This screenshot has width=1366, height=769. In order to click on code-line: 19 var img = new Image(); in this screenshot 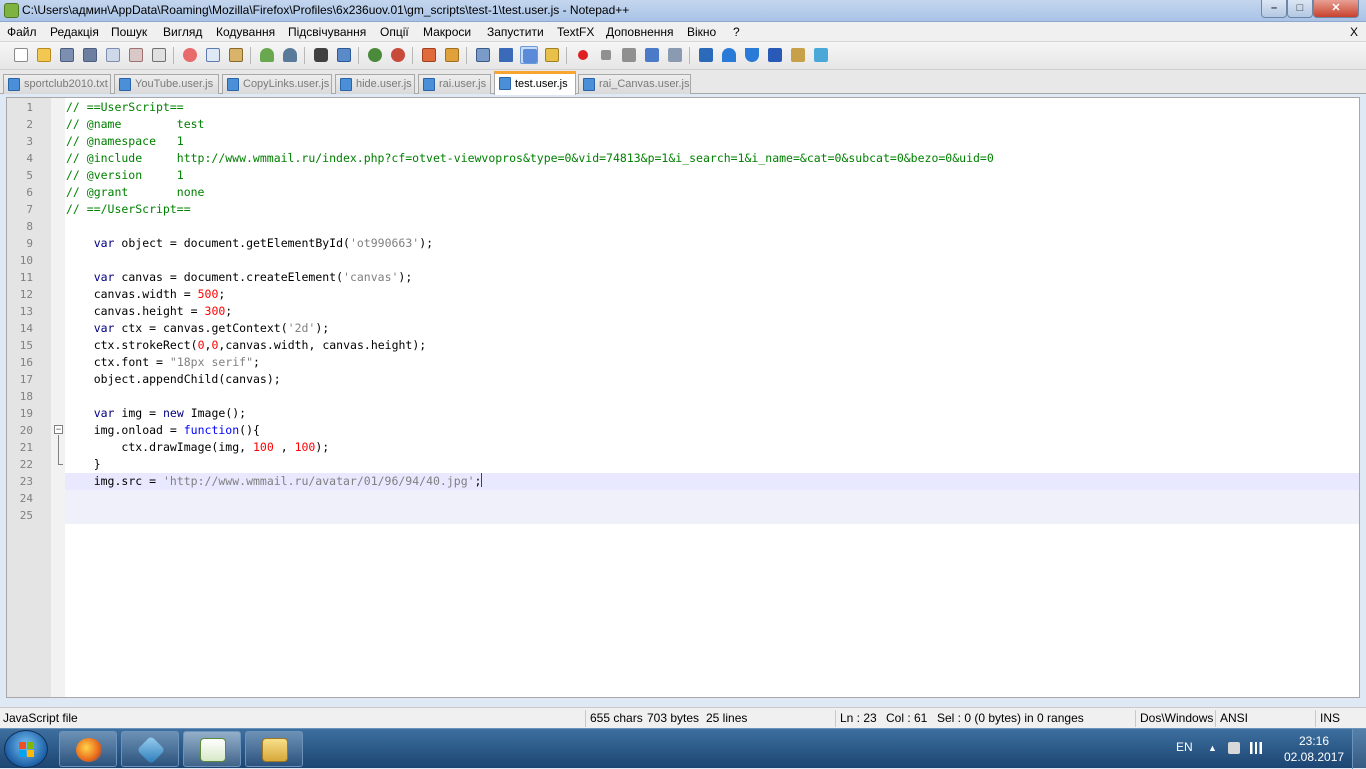, I will do `click(683, 413)`.